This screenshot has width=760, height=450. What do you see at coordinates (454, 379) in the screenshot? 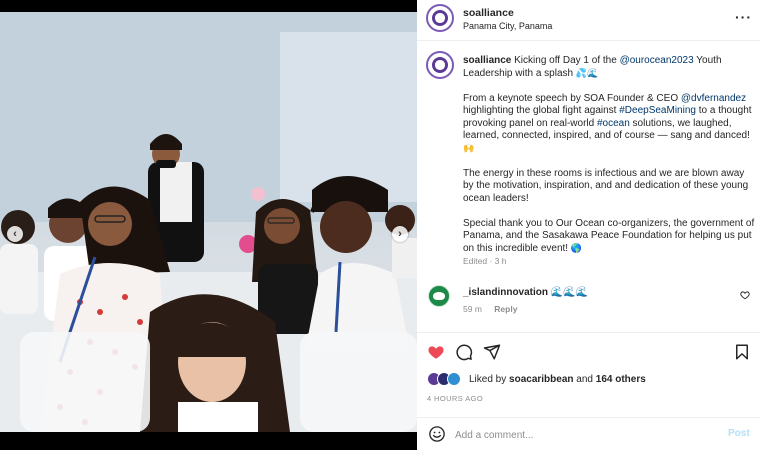
I see `liker-avatar` at bounding box center [454, 379].